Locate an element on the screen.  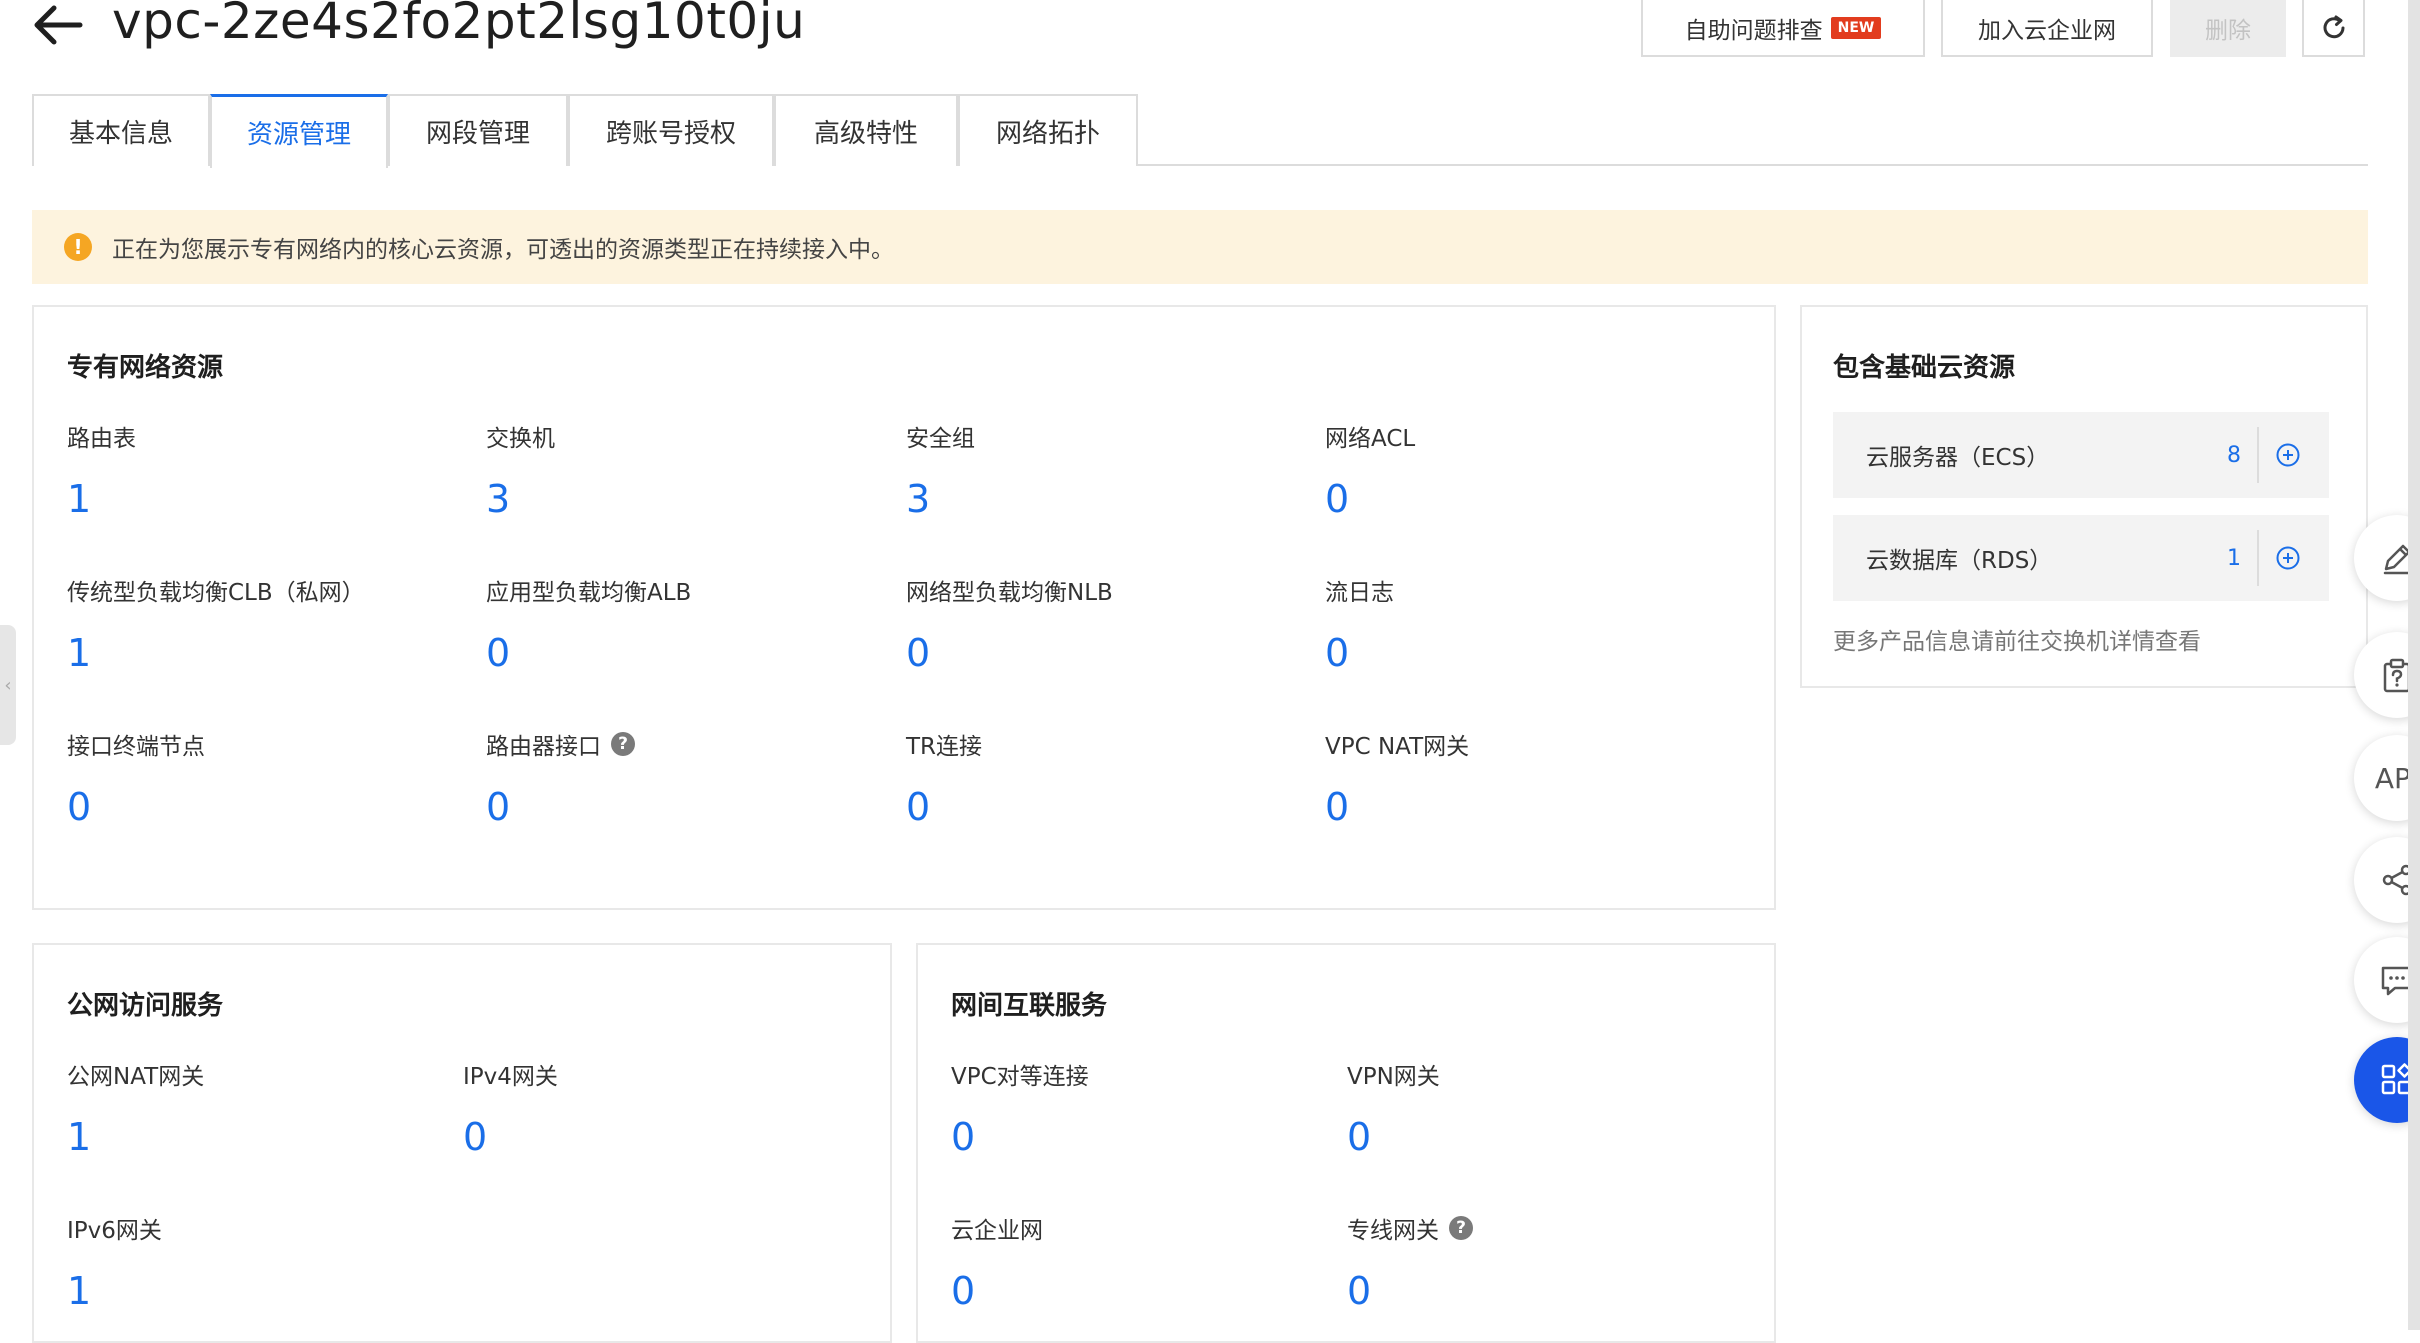
refresh-button is located at coordinates (2333, 28).